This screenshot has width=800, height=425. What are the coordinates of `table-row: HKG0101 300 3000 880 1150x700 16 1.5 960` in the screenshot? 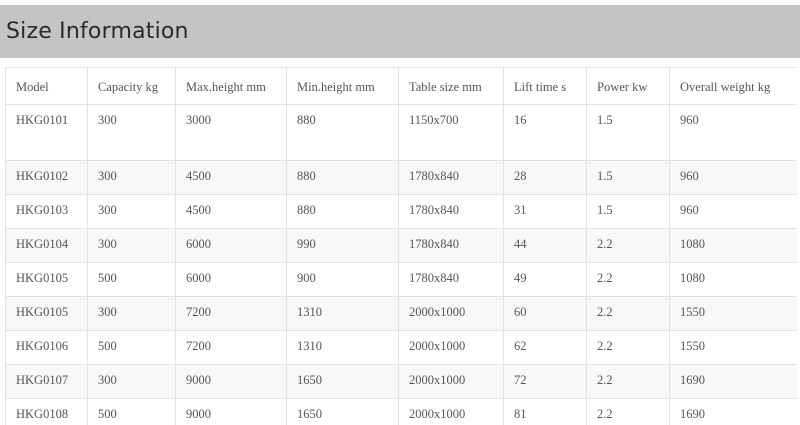 It's located at (401, 132).